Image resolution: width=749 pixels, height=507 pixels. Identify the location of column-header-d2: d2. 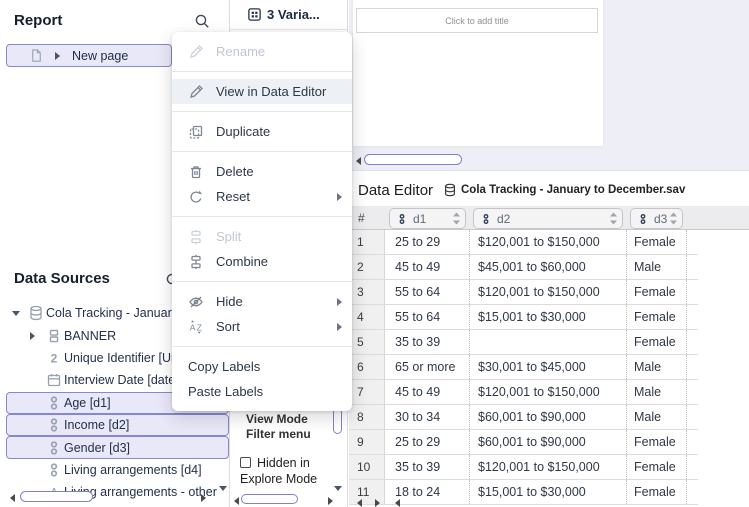
(548, 218).